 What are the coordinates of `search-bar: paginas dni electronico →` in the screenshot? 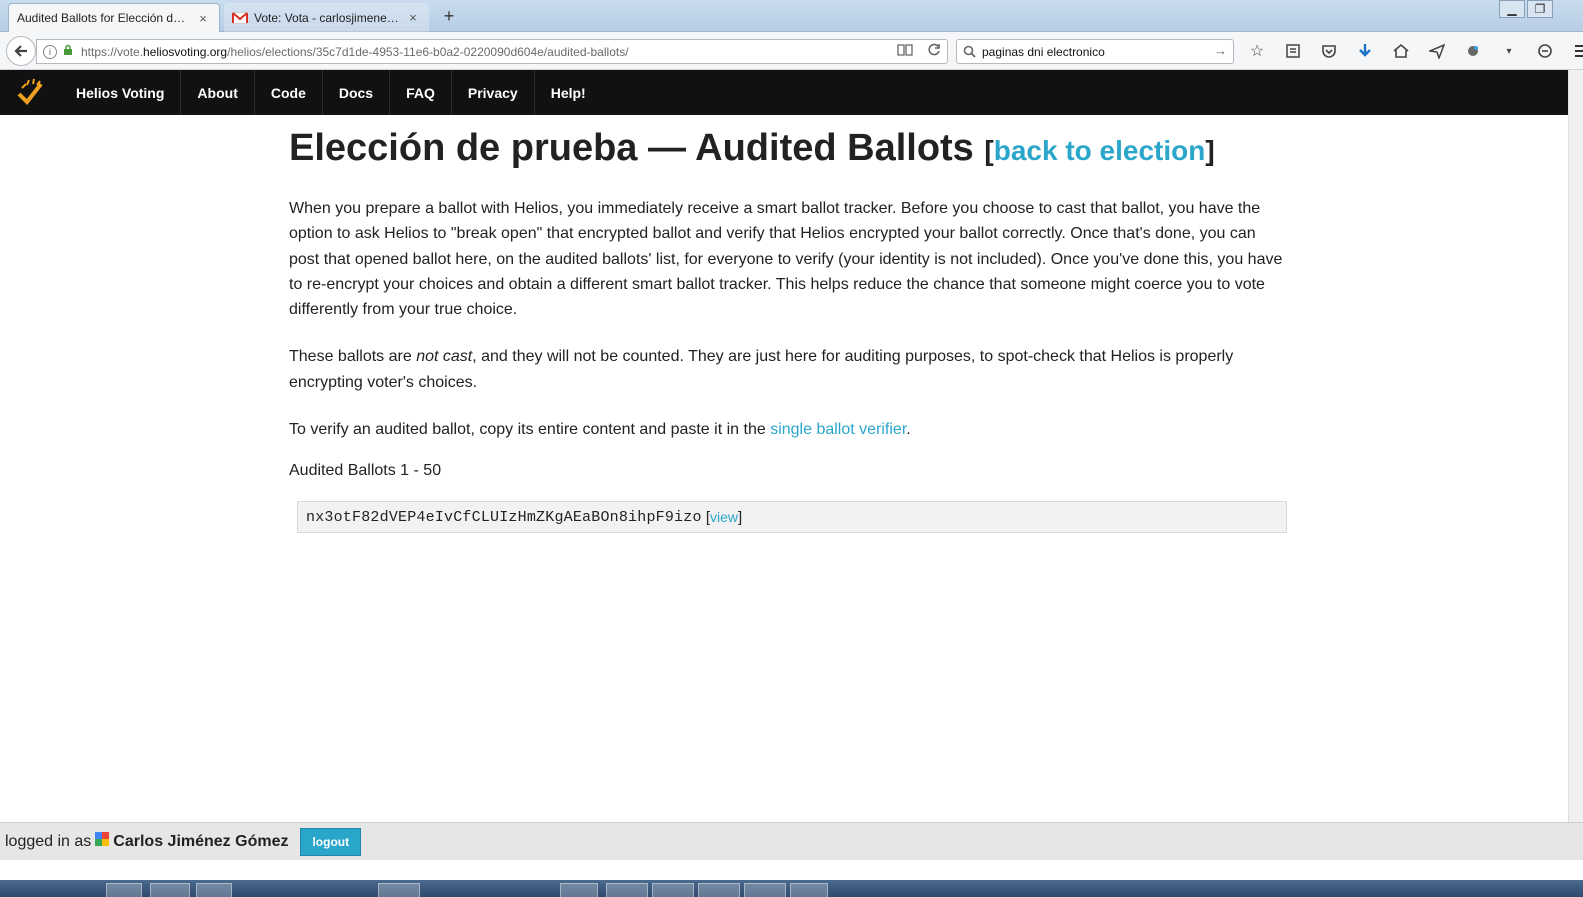 It's located at (1095, 51).